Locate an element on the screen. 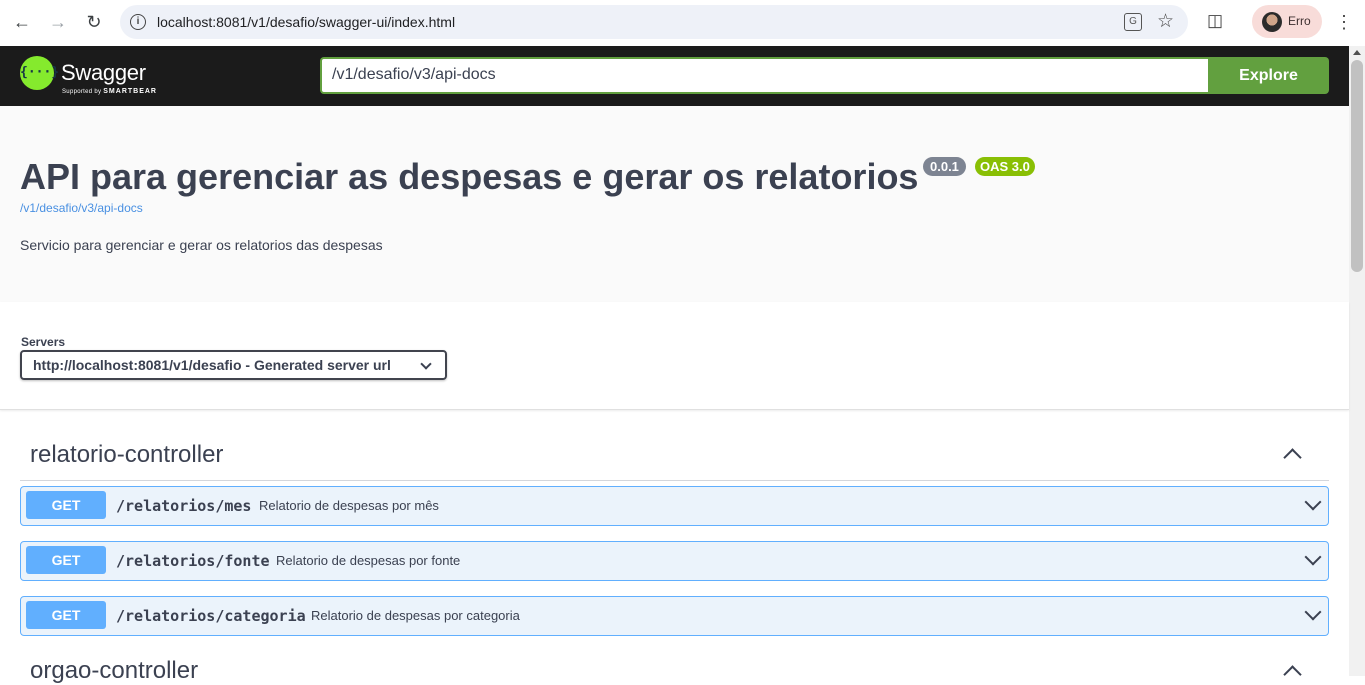  profile-button: Erro is located at coordinates (1287, 21).